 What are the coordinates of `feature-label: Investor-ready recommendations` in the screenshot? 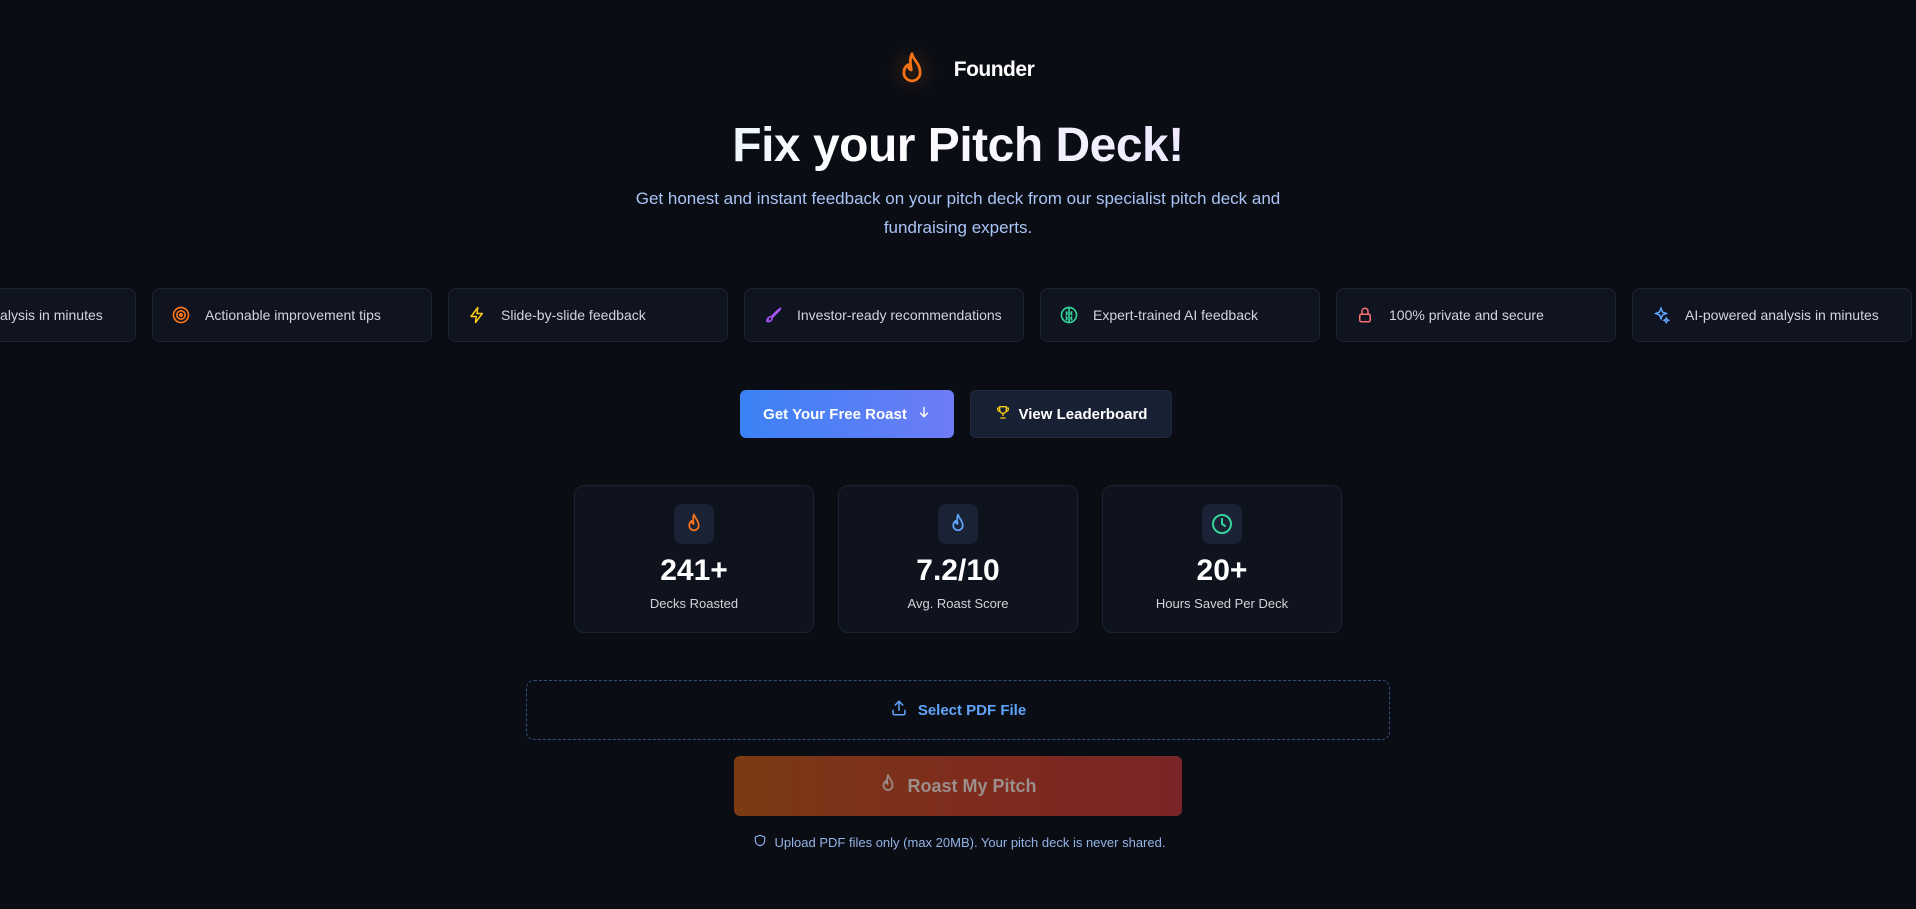 It's located at (899, 315).